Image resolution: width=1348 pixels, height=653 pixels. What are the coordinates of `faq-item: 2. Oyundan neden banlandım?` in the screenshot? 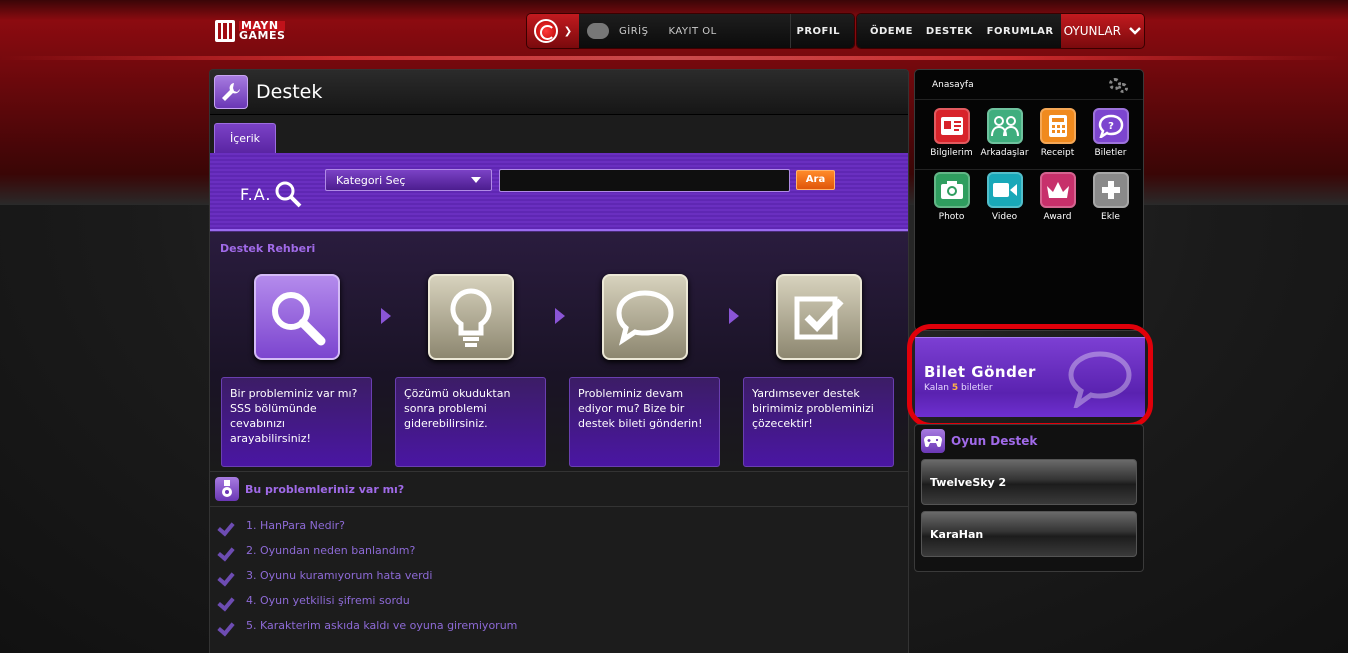 It's located at (563, 550).